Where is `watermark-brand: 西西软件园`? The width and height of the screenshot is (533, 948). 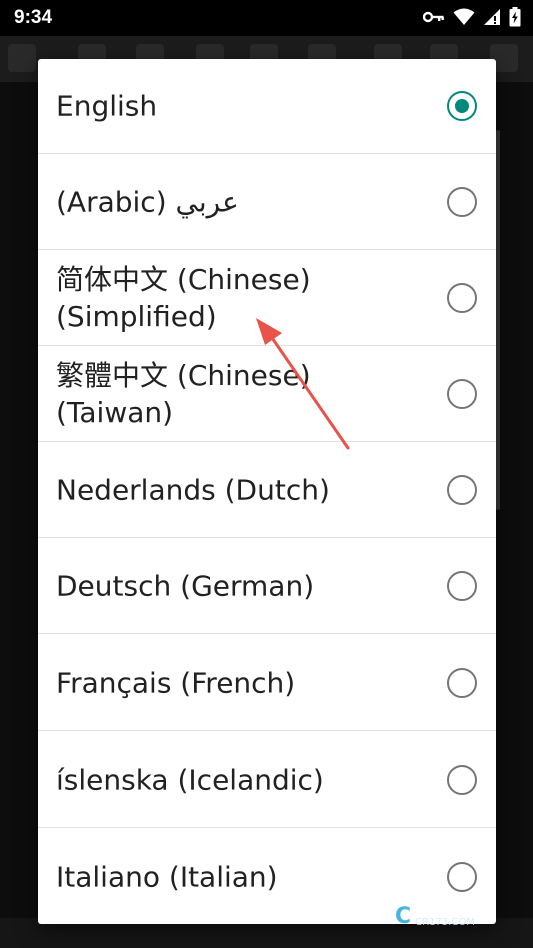 watermark-brand: 西西软件园 is located at coordinates (450, 909).